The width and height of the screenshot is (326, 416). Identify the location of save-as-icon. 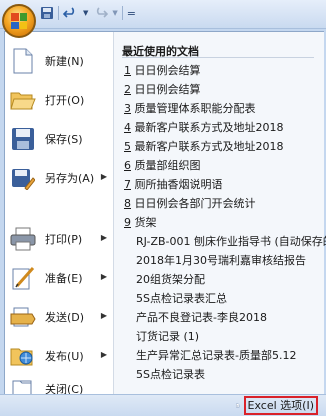
(23, 178).